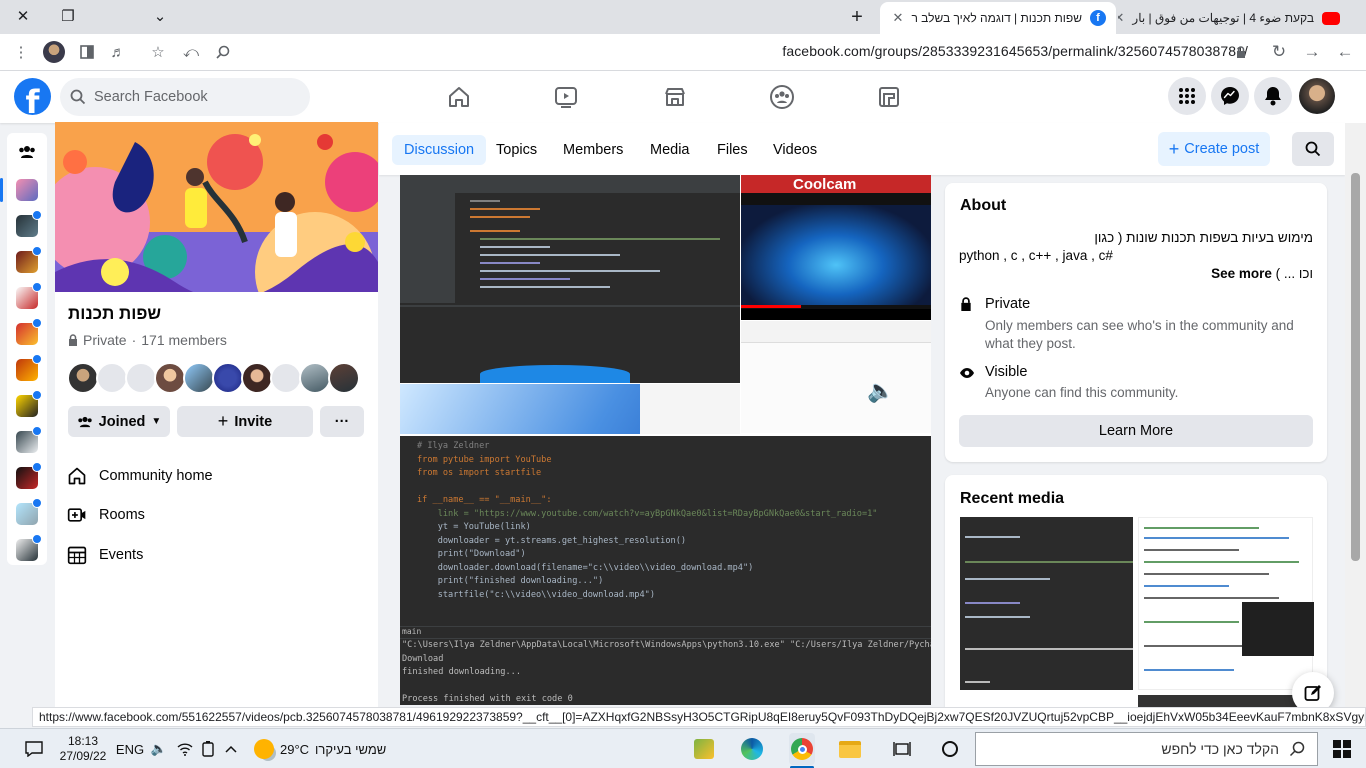 The width and height of the screenshot is (1366, 768). I want to click on tab-discussion: Discussion, so click(439, 150).